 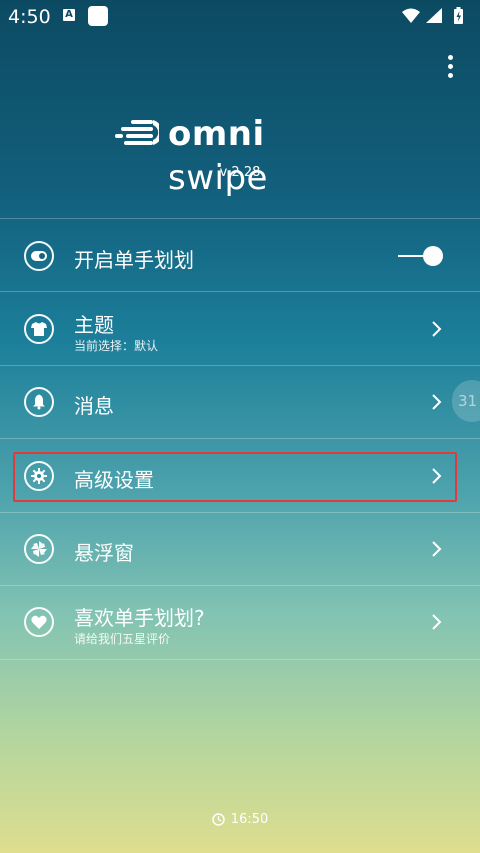 What do you see at coordinates (240, 172) in the screenshot?
I see `app-version: v 2.28` at bounding box center [240, 172].